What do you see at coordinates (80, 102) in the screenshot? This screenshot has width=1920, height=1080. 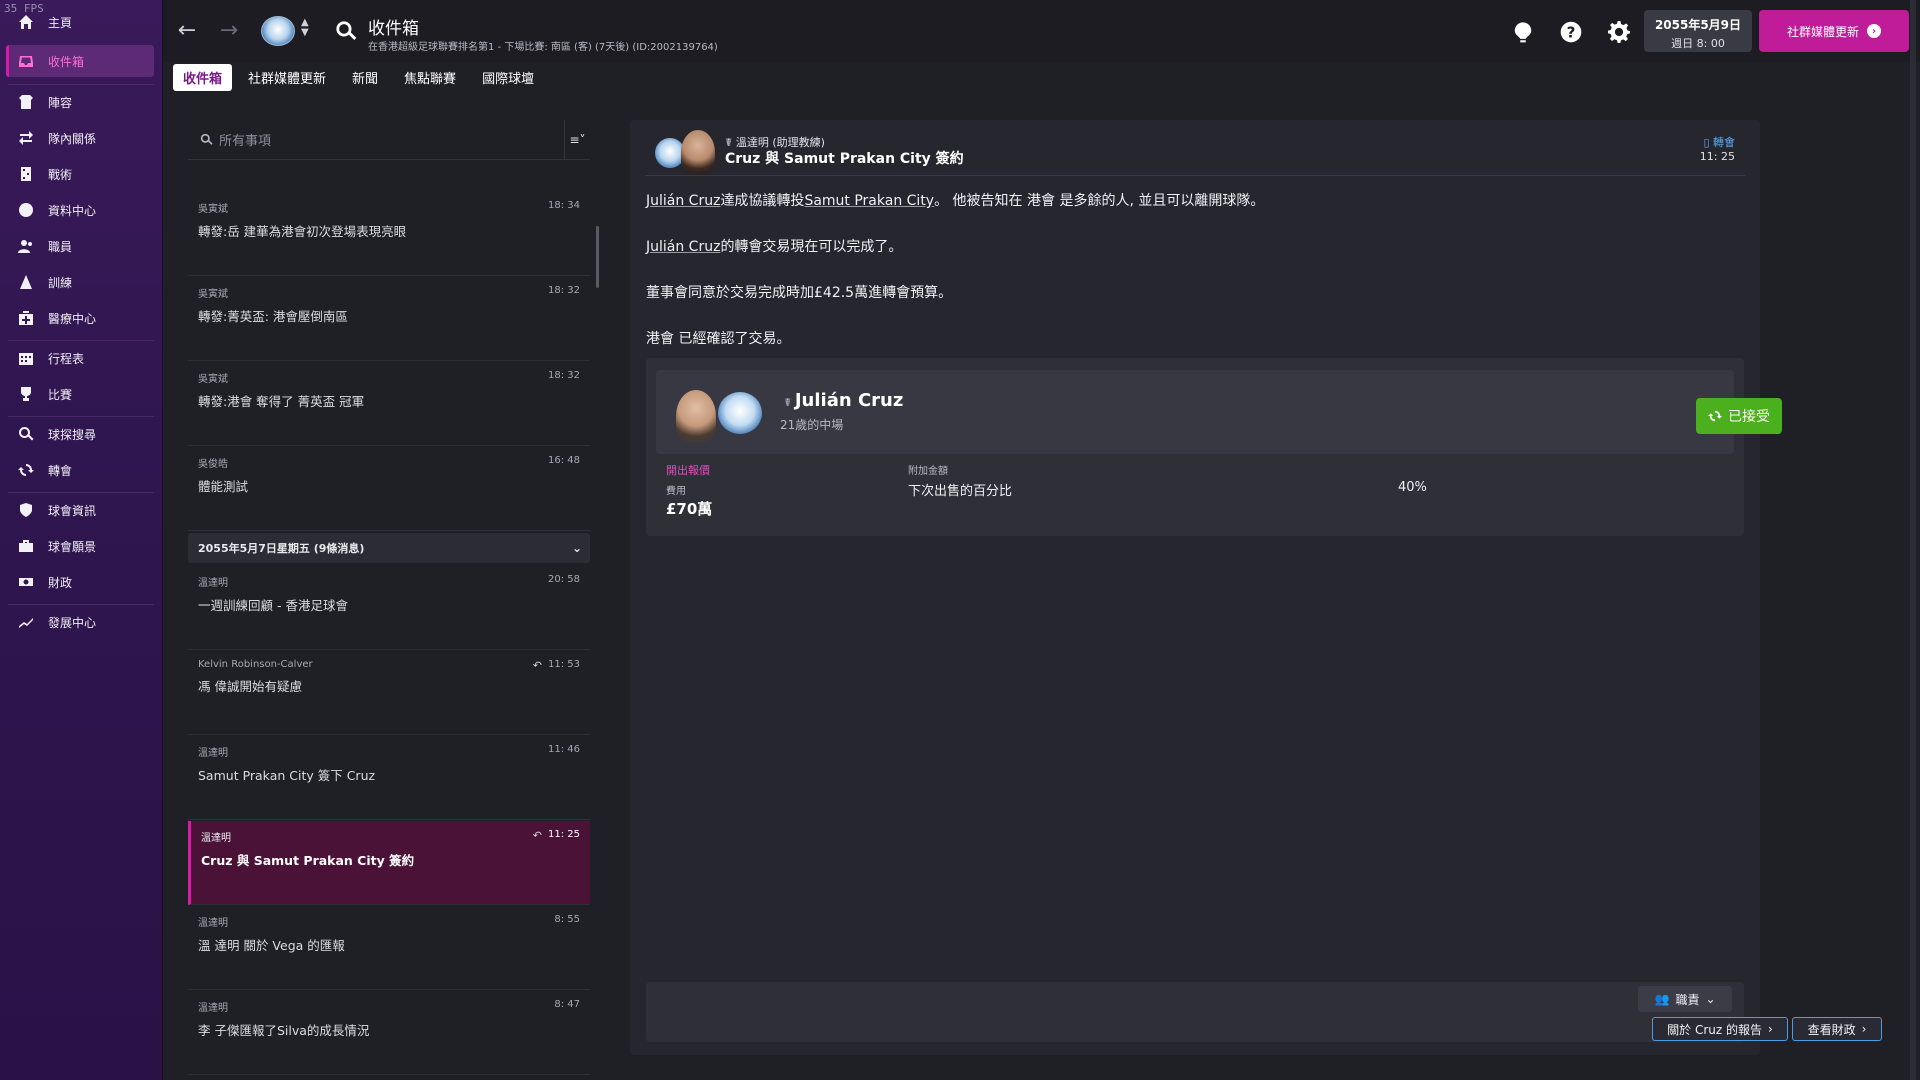 I see `sidebar-item-squad: 陣容` at bounding box center [80, 102].